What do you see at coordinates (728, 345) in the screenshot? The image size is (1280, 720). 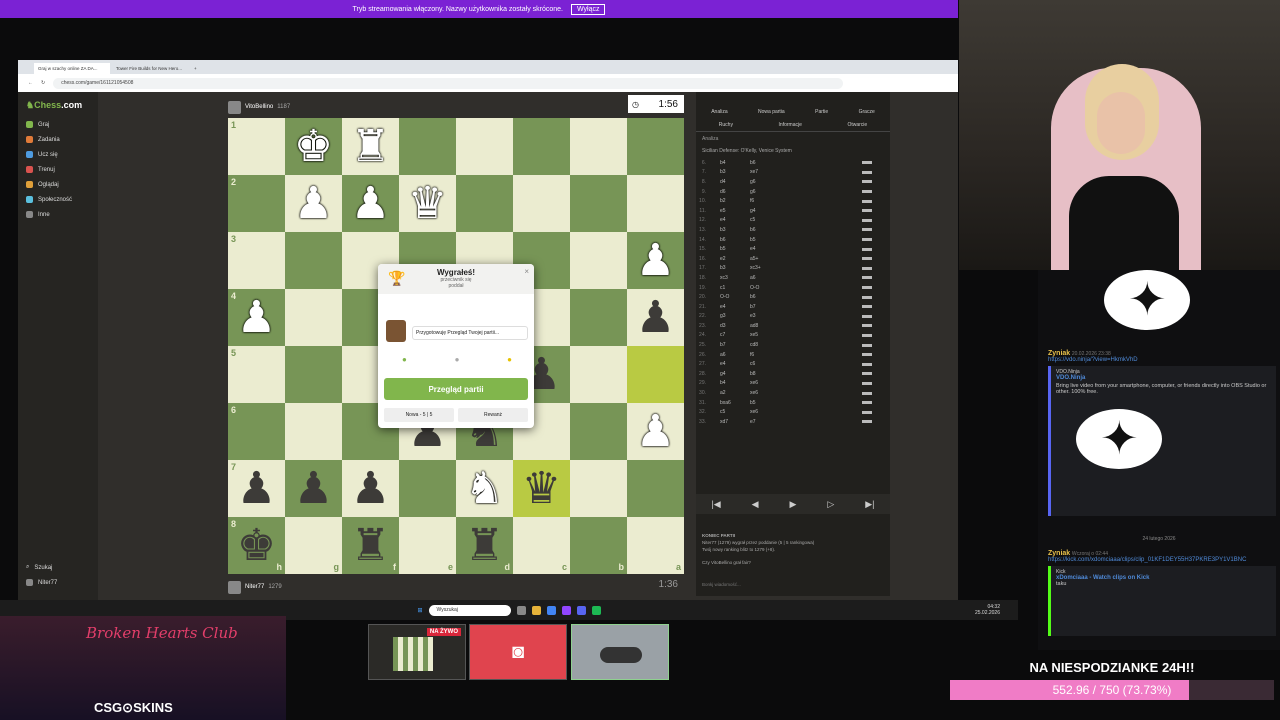 I see `move: b7` at bounding box center [728, 345].